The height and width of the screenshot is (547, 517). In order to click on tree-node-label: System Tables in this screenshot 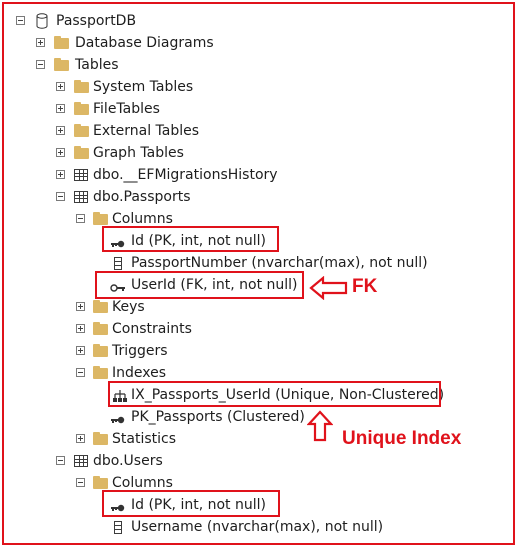, I will do `click(143, 87)`.